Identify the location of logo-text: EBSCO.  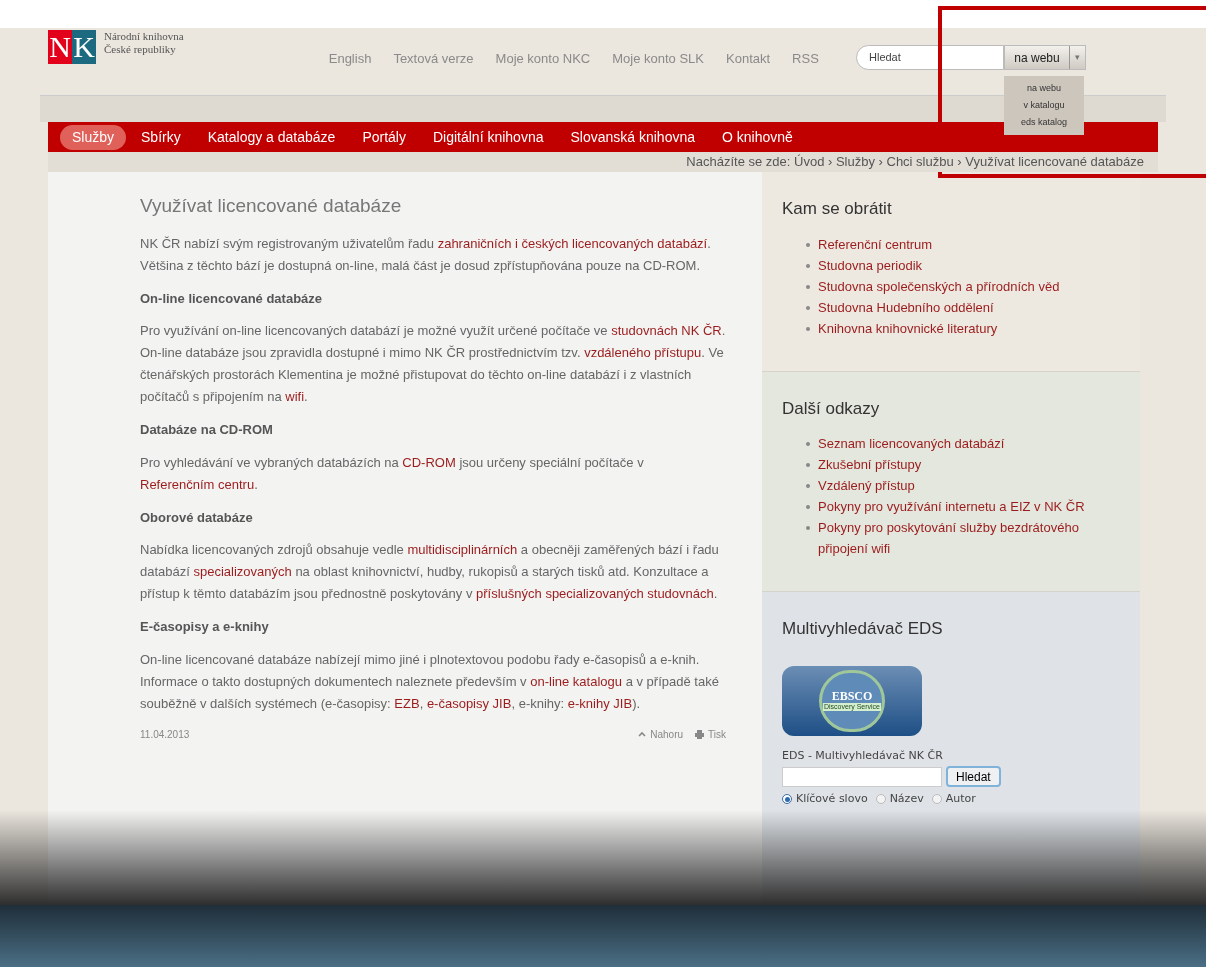
(852, 696).